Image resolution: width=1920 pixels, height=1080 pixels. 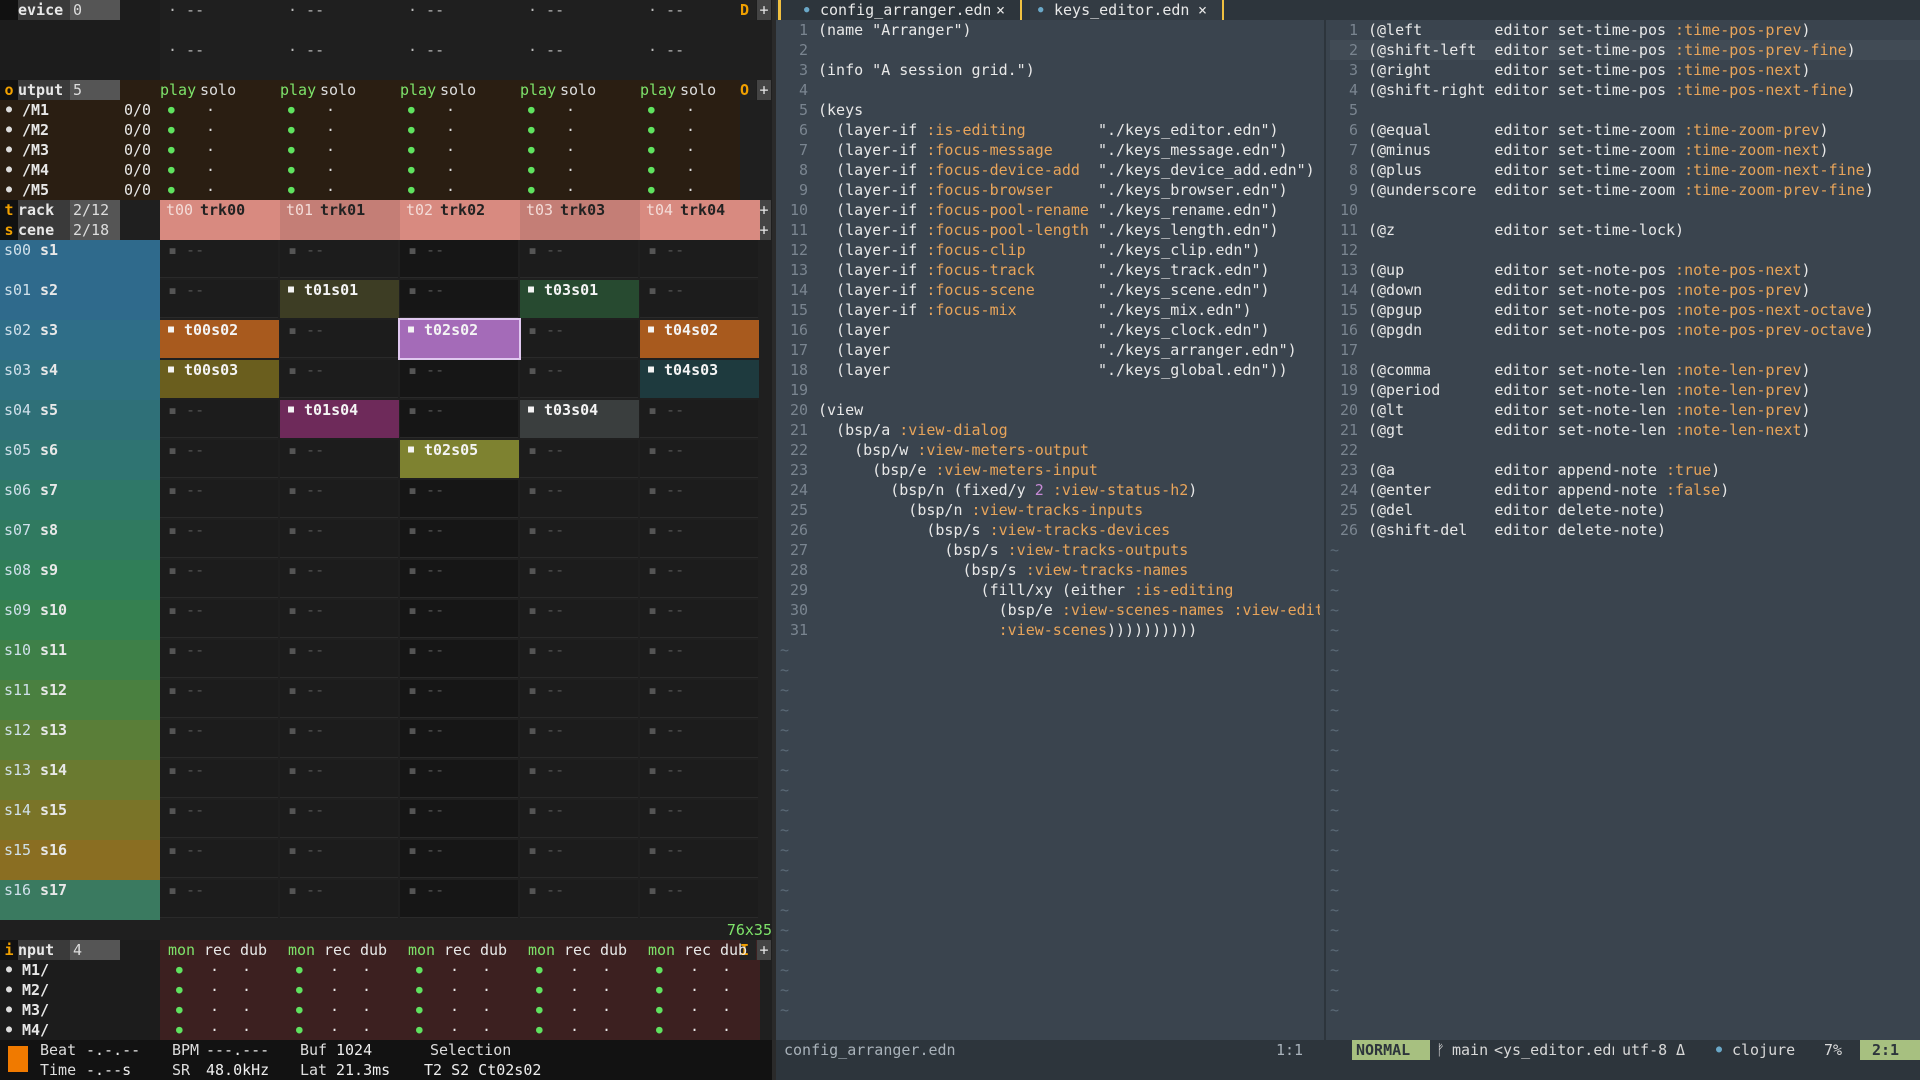 What do you see at coordinates (1050, 630) in the screenshot?
I see `code-line: 31 :view-scenes))))))))))` at bounding box center [1050, 630].